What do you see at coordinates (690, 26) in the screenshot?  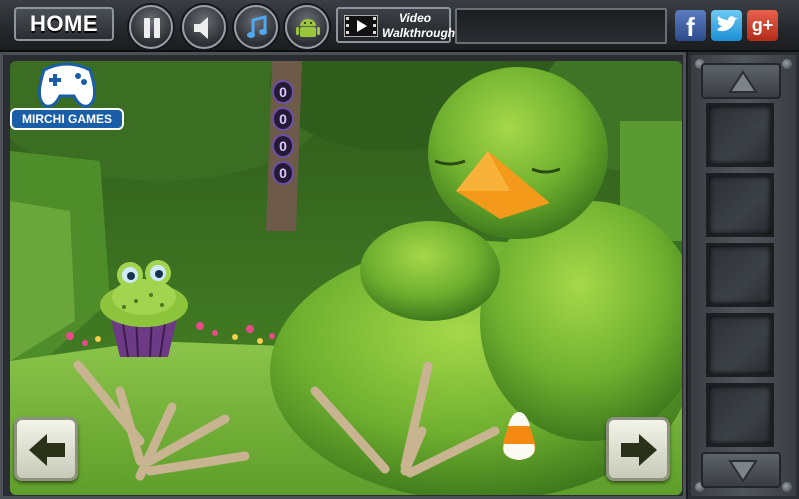 I see `facebook-button: f` at bounding box center [690, 26].